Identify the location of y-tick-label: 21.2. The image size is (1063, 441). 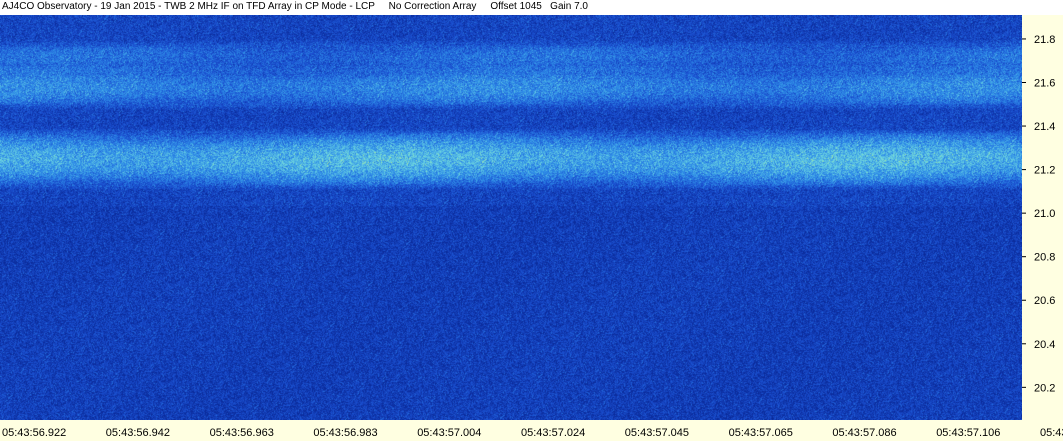
(1044, 171).